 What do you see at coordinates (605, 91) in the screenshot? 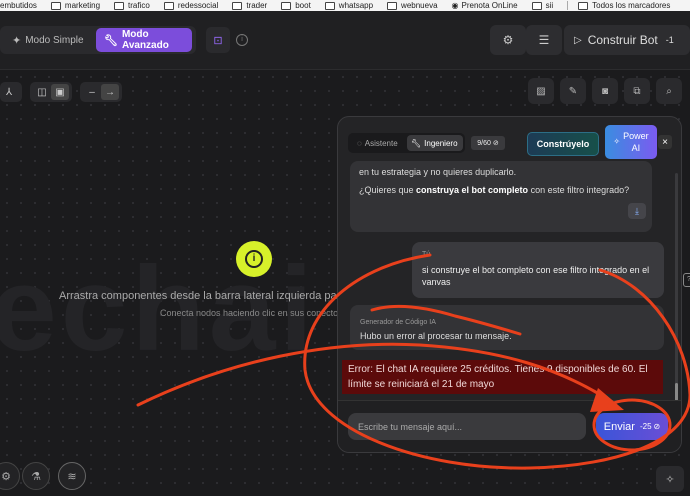
I see `camera-button: ◙` at bounding box center [605, 91].